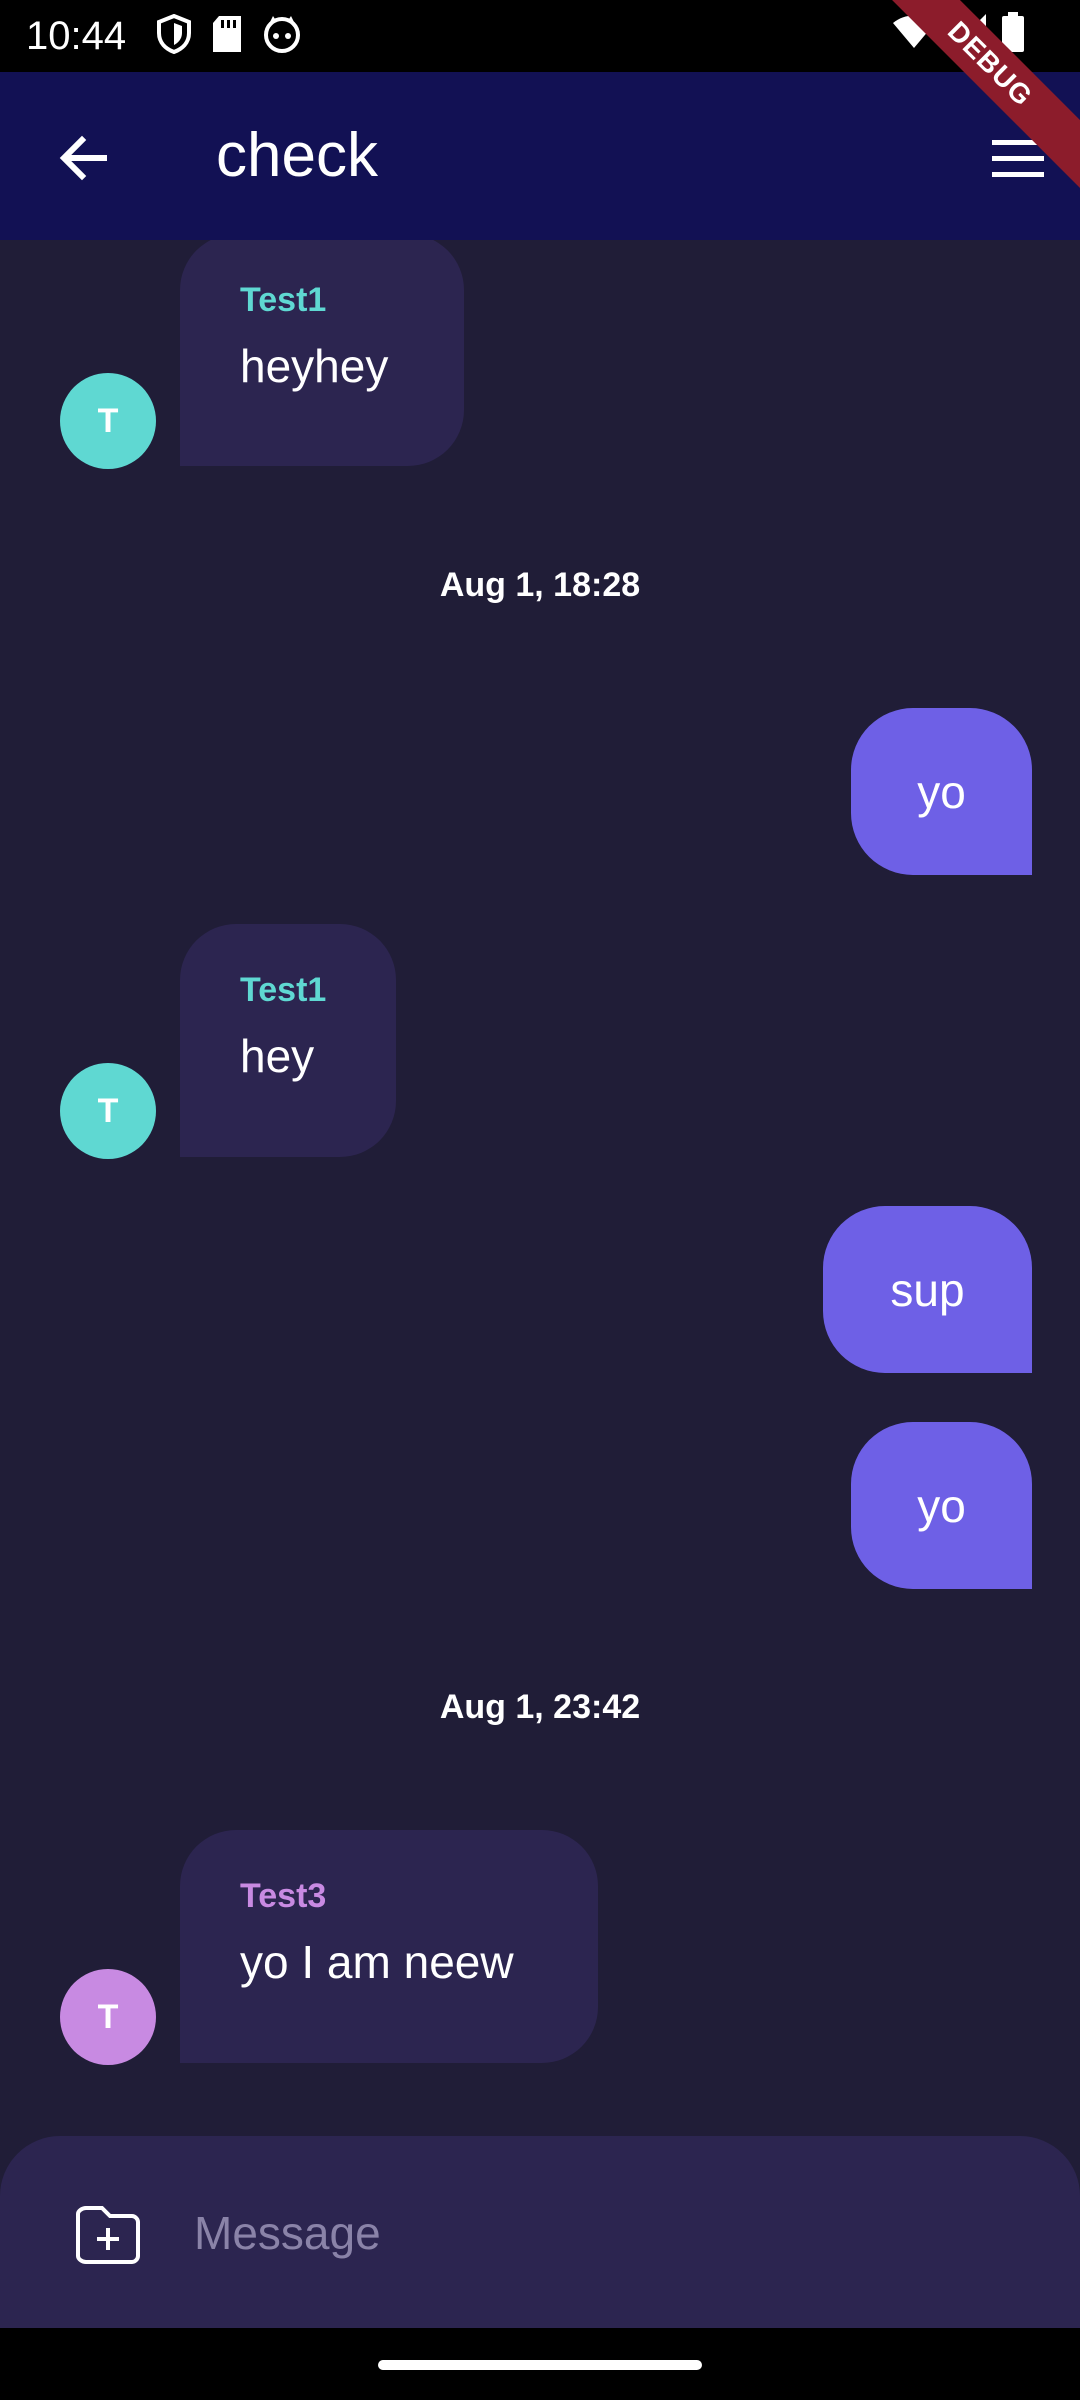 The width and height of the screenshot is (1080, 2400). I want to click on incoming-message: Test1 hey, so click(288, 1040).